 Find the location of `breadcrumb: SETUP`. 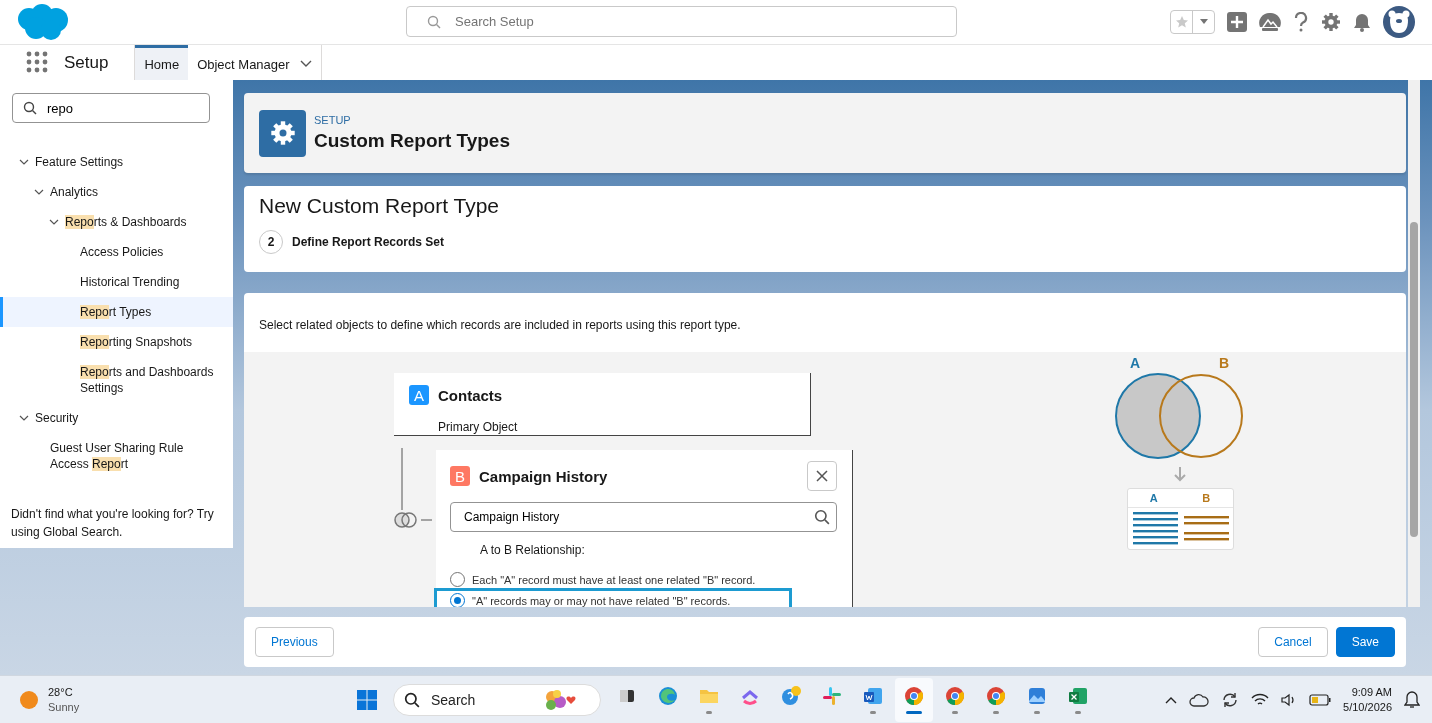

breadcrumb: SETUP is located at coordinates (333, 120).